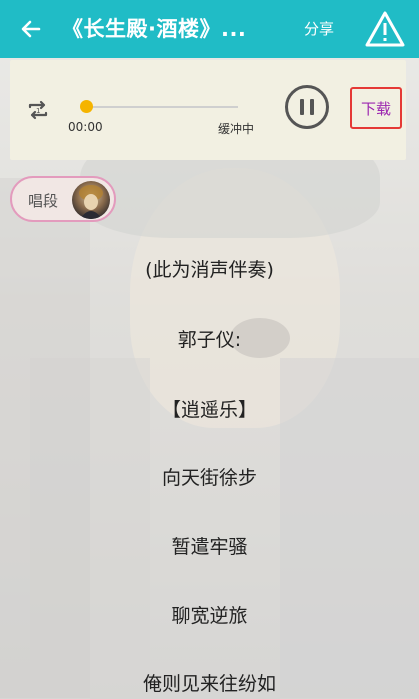 Image resolution: width=419 pixels, height=699 pixels. What do you see at coordinates (385, 29) in the screenshot?
I see `warning-triangle-icon` at bounding box center [385, 29].